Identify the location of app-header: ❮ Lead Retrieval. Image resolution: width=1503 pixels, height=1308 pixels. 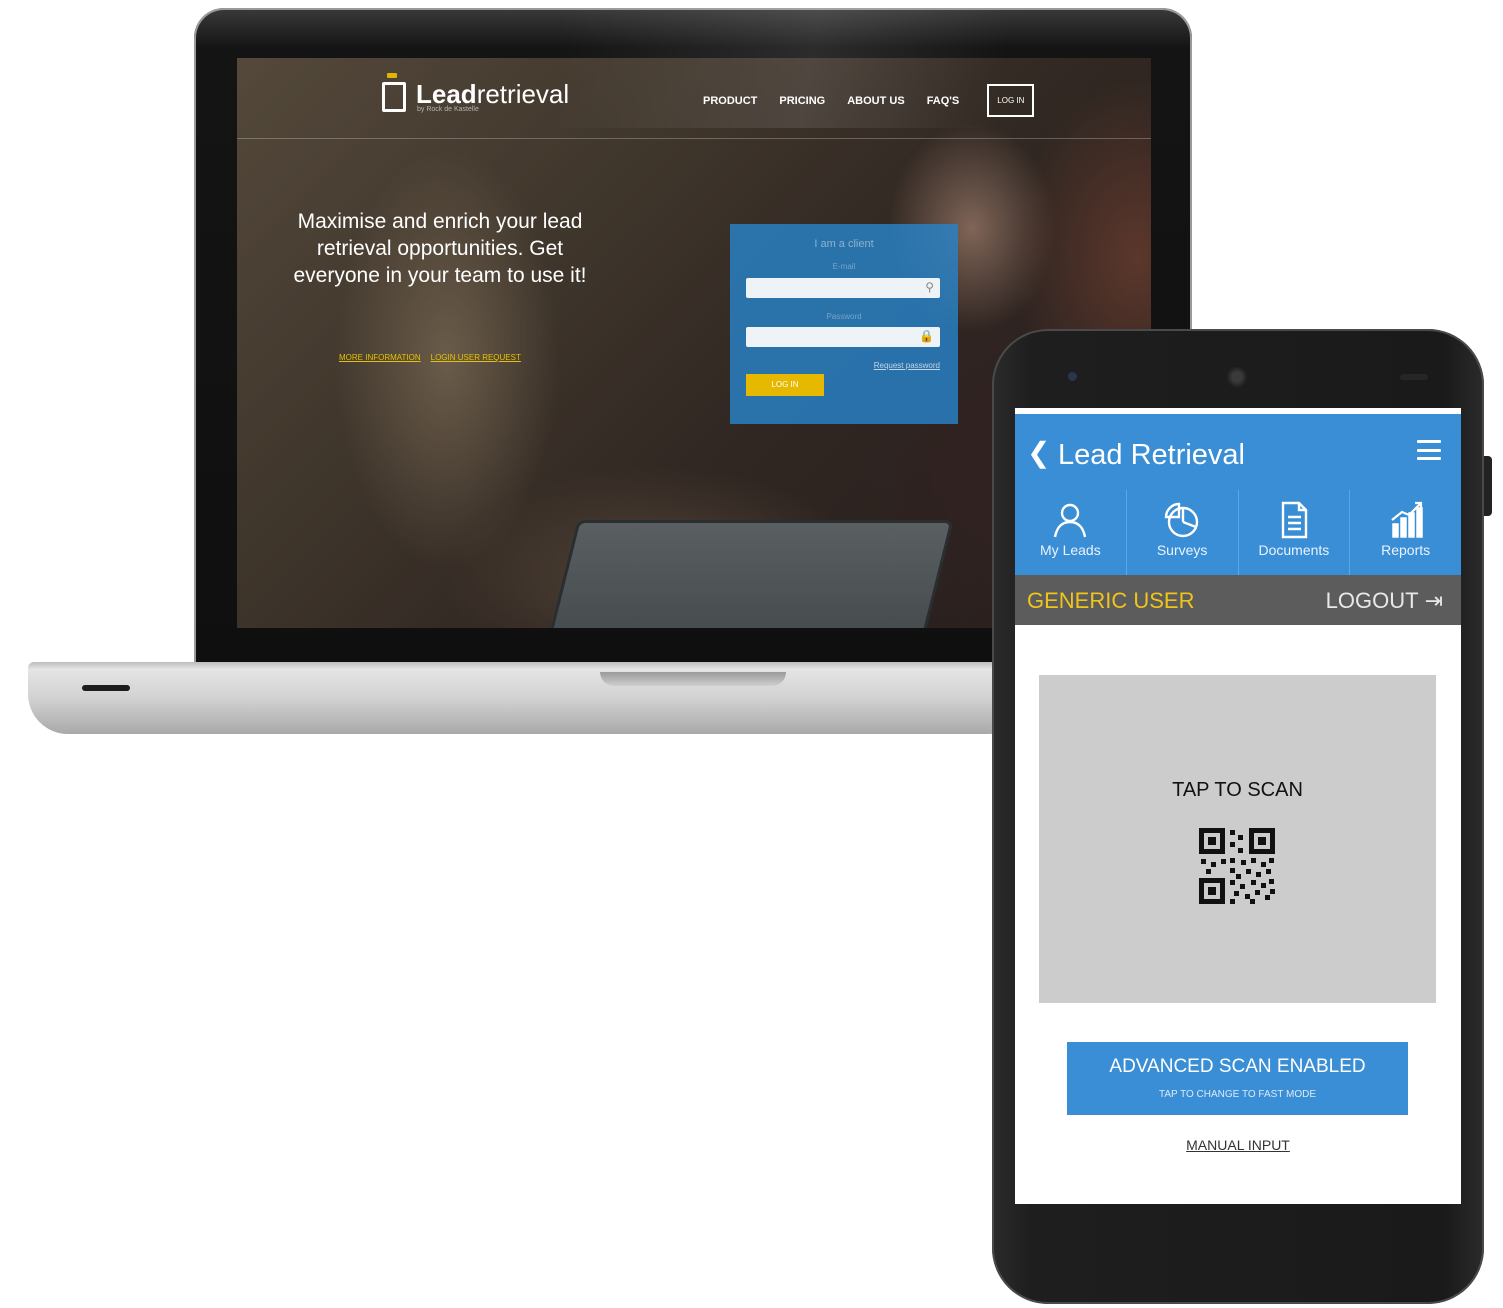
(1238, 449).